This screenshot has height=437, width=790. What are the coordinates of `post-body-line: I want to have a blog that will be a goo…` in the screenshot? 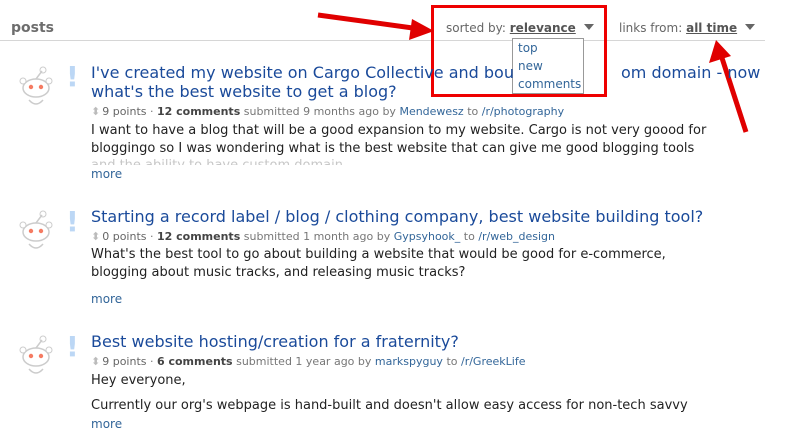 It's located at (399, 130).